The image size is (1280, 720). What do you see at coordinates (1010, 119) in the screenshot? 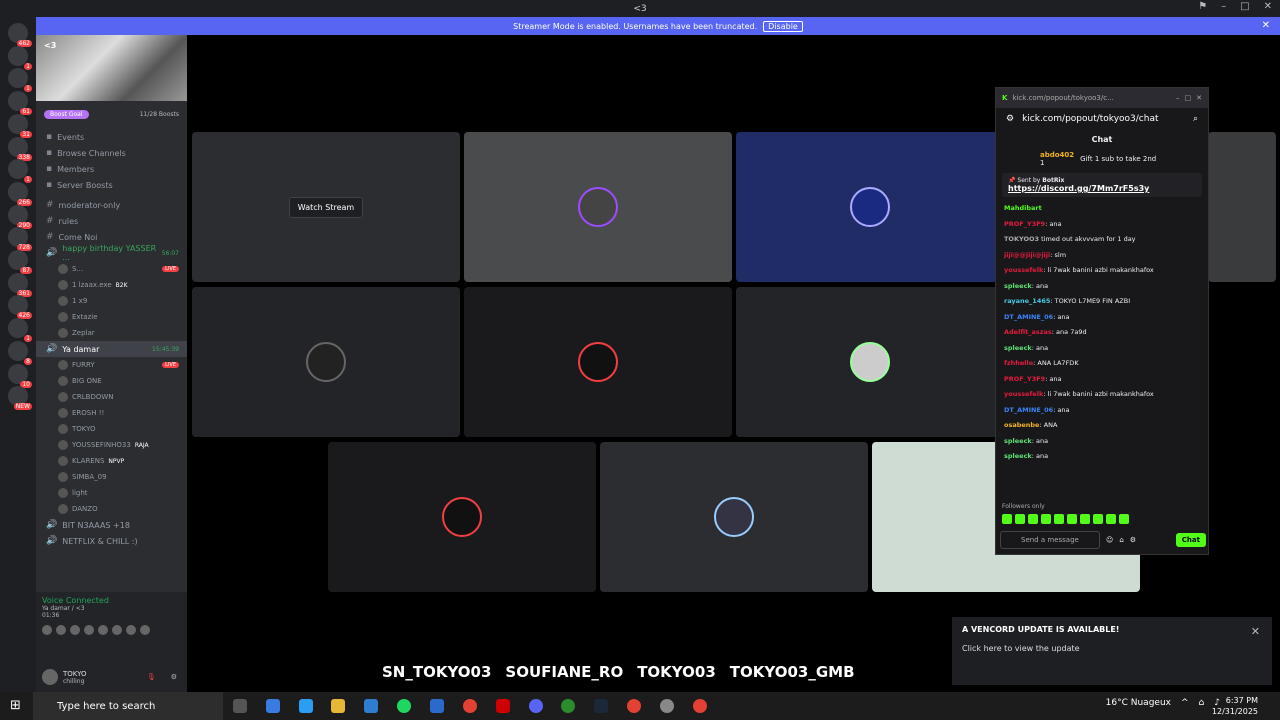
I see `site-settings-icon: ⚙` at bounding box center [1010, 119].